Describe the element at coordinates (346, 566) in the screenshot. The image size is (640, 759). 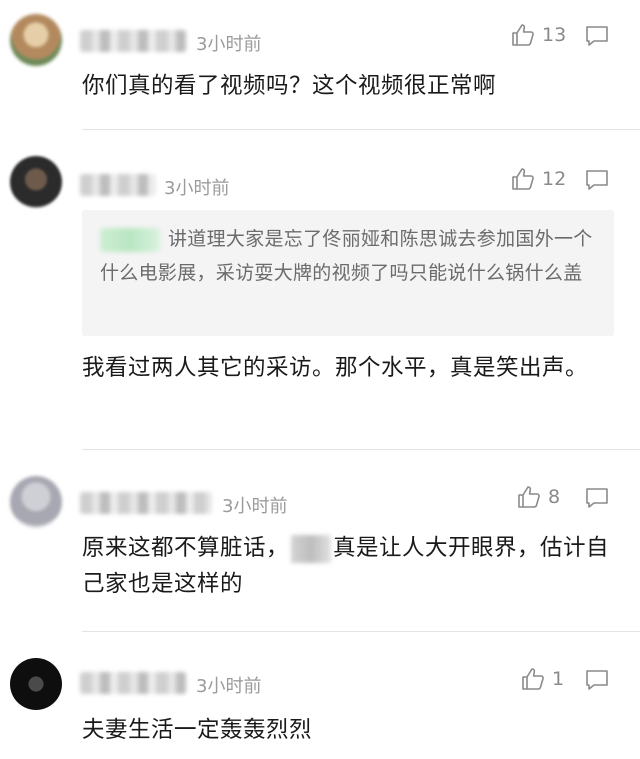
I see `comment-text: 原来这都不算脏话， 真是让人大开眼界，估计自己家也是这样的` at that location.